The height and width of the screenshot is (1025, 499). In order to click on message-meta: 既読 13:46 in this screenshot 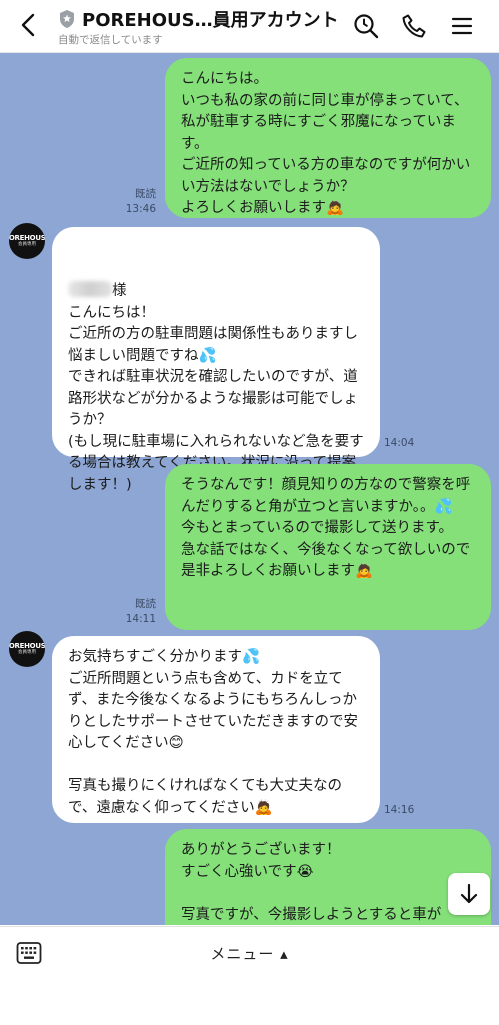, I will do `click(134, 202)`.